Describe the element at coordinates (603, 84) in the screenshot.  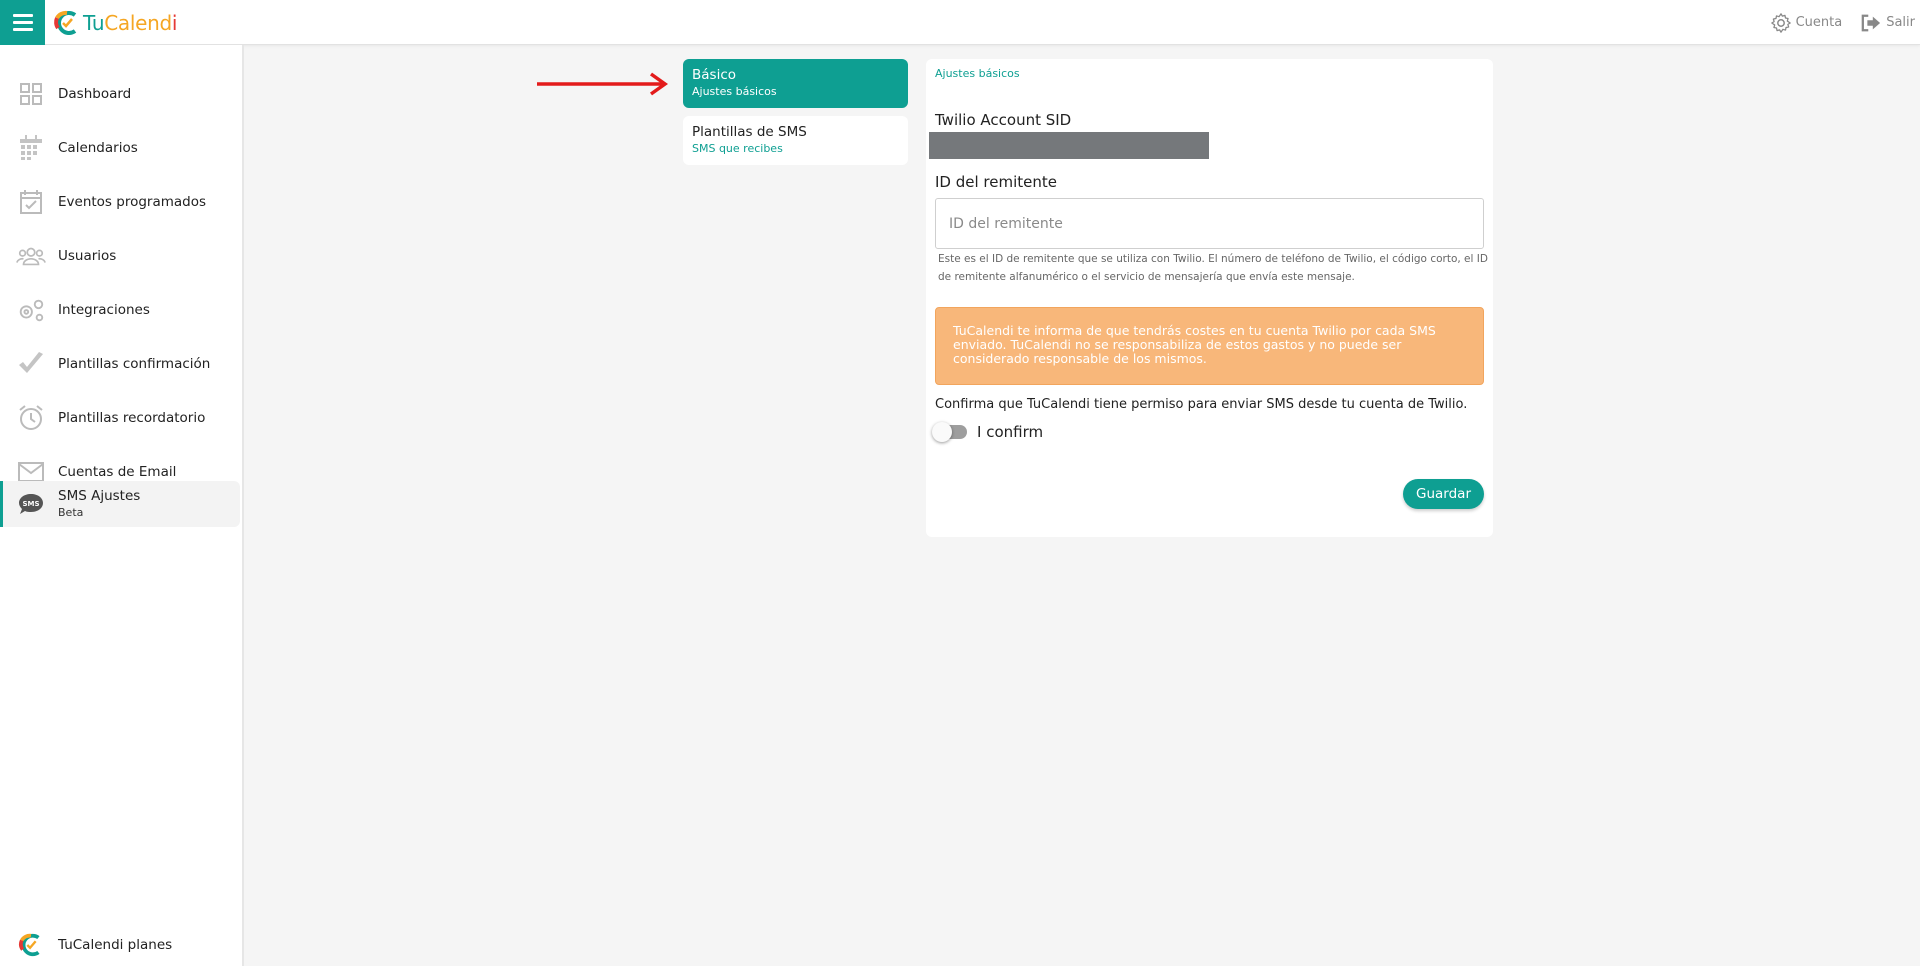
I see `red-arrow-icon` at that location.